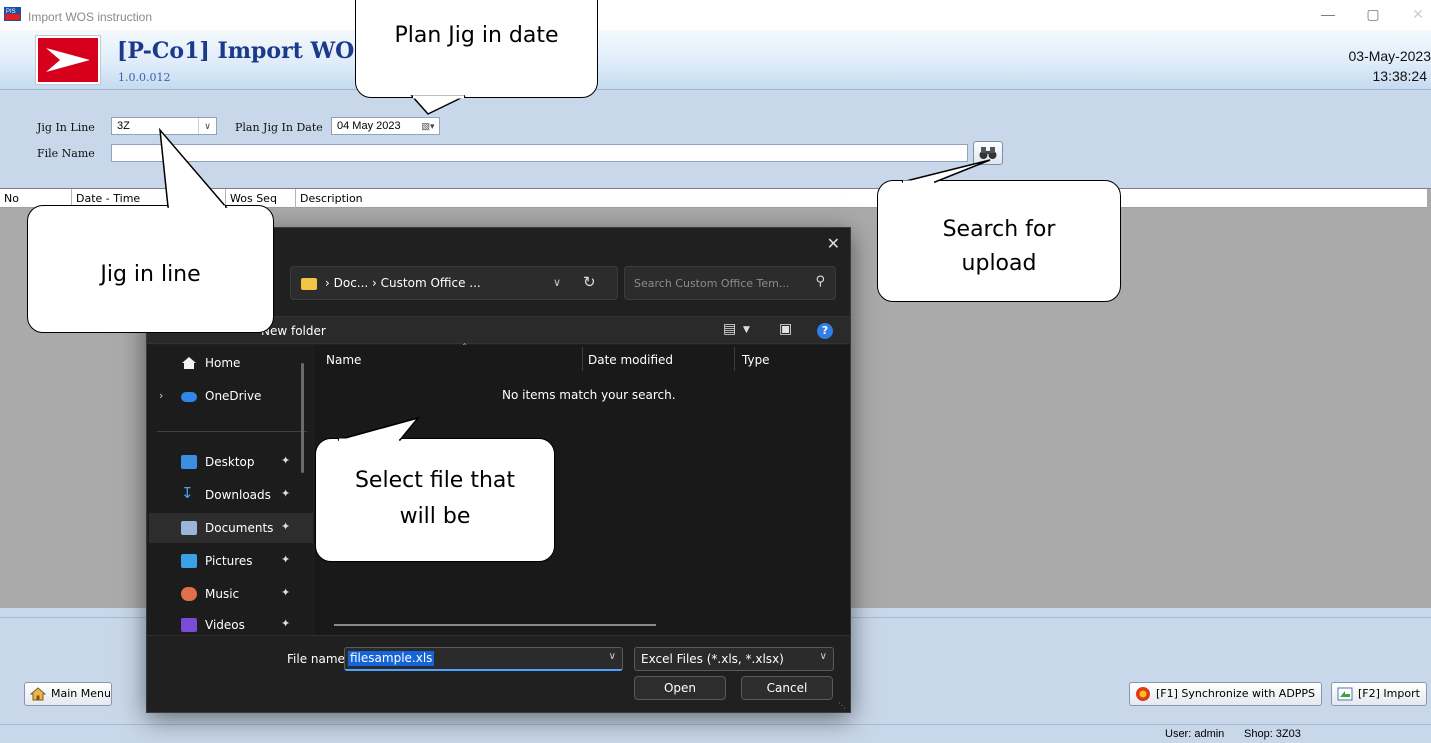 This screenshot has width=1431, height=743. What do you see at coordinates (189, 625) in the screenshot?
I see `video-icon` at bounding box center [189, 625].